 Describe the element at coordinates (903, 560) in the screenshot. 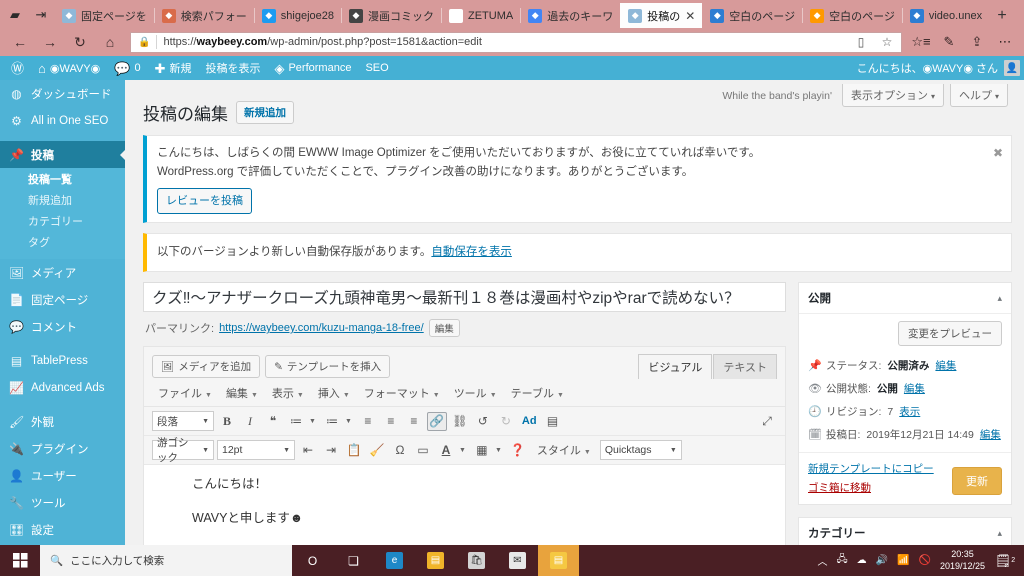

I see `wifi-icon: 📶` at that location.